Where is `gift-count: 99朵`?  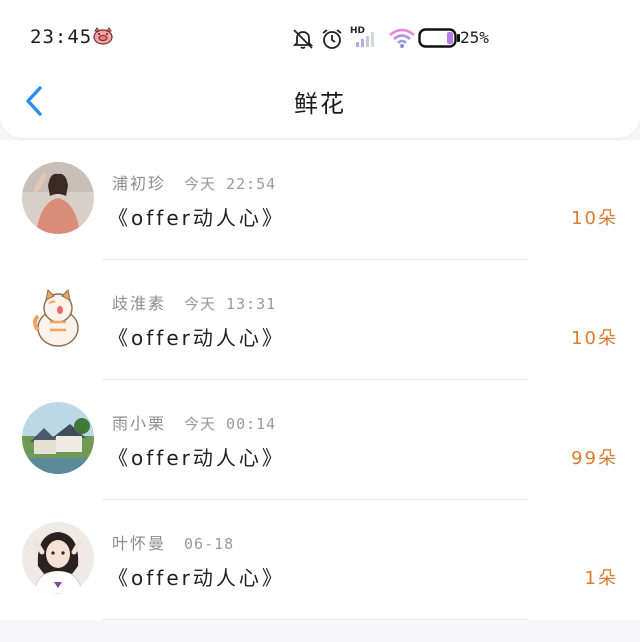 gift-count: 99朵 is located at coordinates (594, 458).